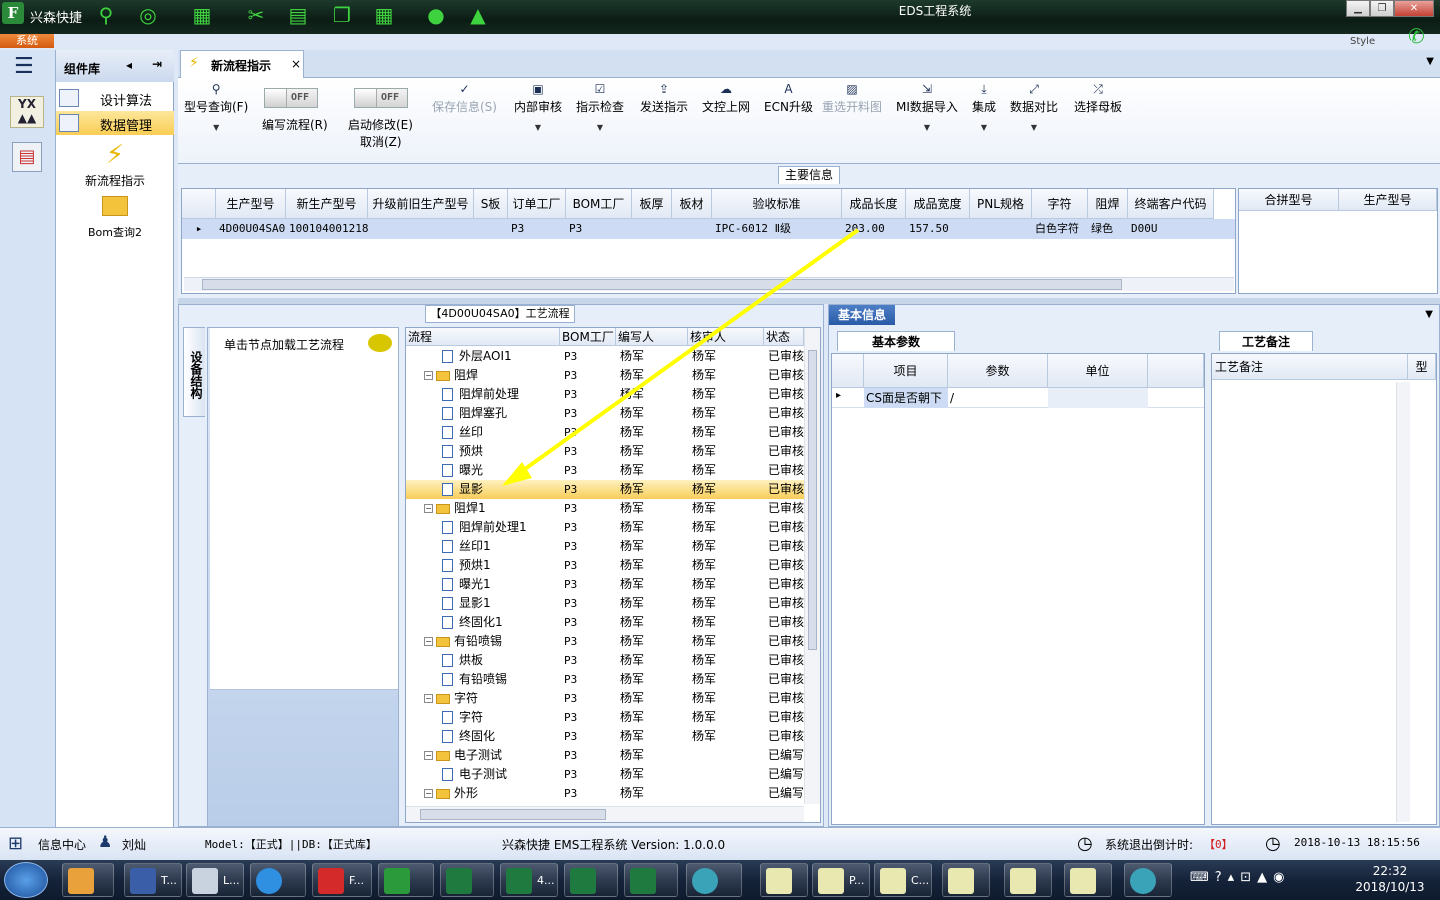  I want to click on tree-row: 阻焊前处理 P3 杨军 杨军 已审核, so click(605, 394).